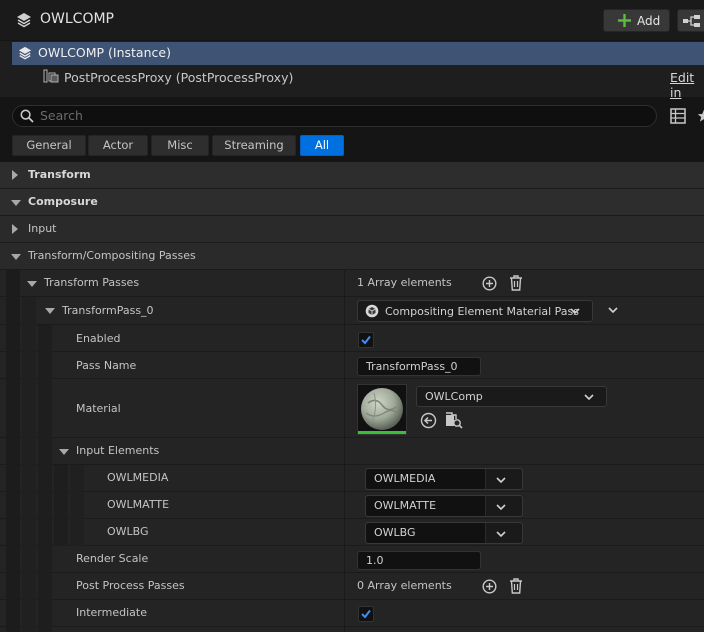 Image resolution: width=704 pixels, height=632 pixels. What do you see at coordinates (678, 116) in the screenshot?
I see `property-matrix-icon` at bounding box center [678, 116].